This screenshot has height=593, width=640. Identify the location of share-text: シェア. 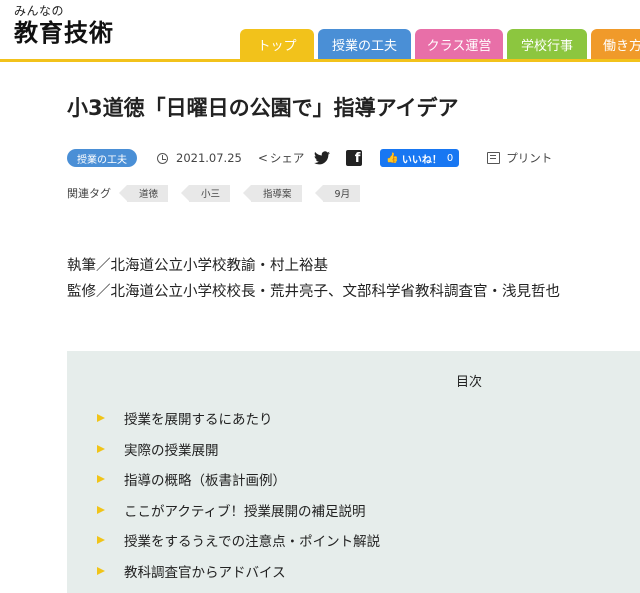
(287, 158).